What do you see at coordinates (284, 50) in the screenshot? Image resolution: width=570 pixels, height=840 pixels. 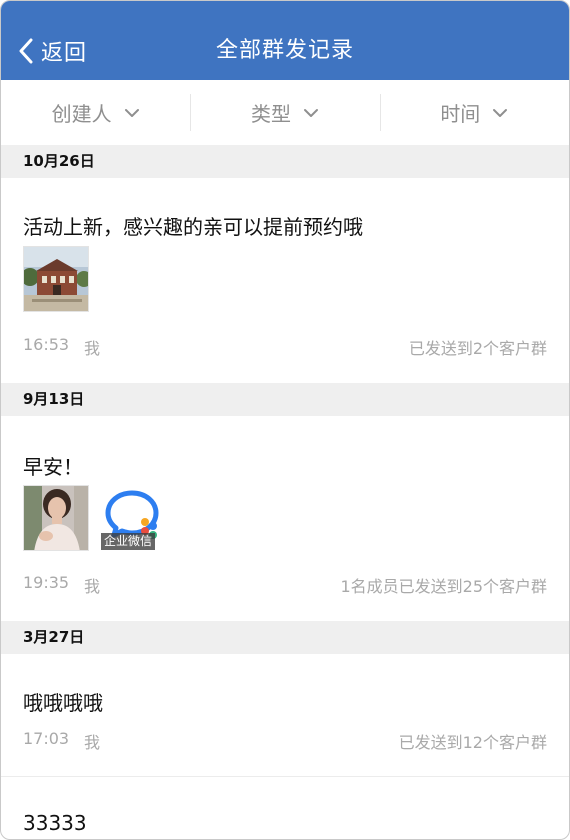 I see `page-title: 全部群发记录` at bounding box center [284, 50].